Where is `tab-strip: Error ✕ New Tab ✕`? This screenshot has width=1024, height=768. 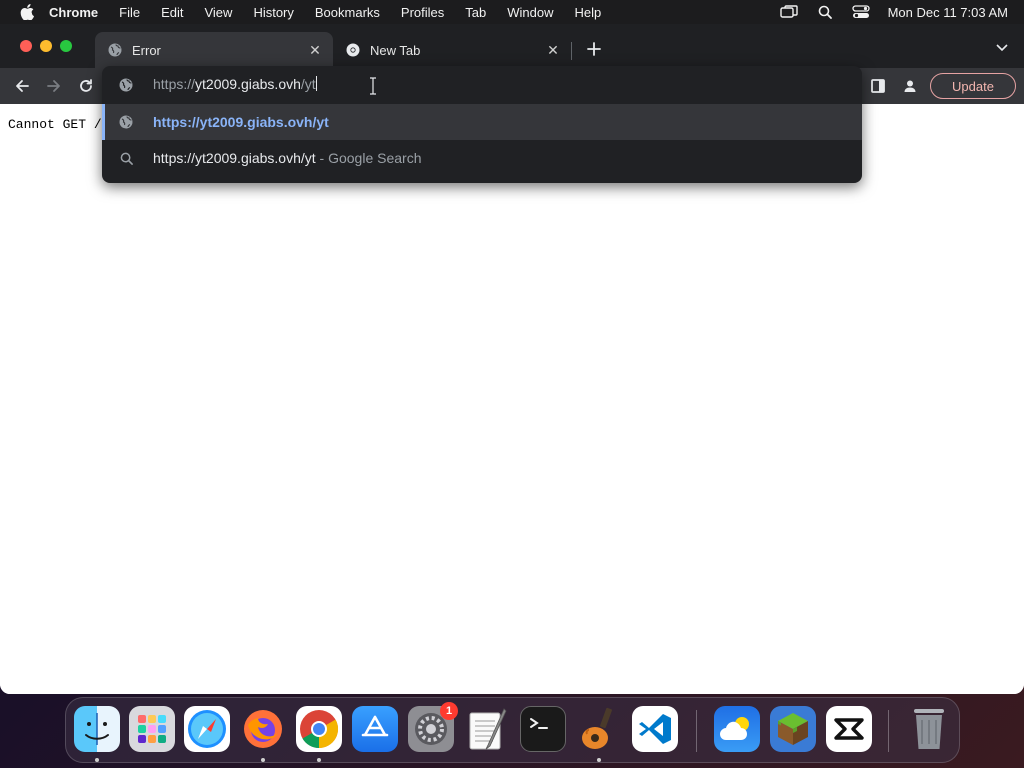
tab-strip: Error ✕ New Tab ✕ is located at coordinates (512, 46).